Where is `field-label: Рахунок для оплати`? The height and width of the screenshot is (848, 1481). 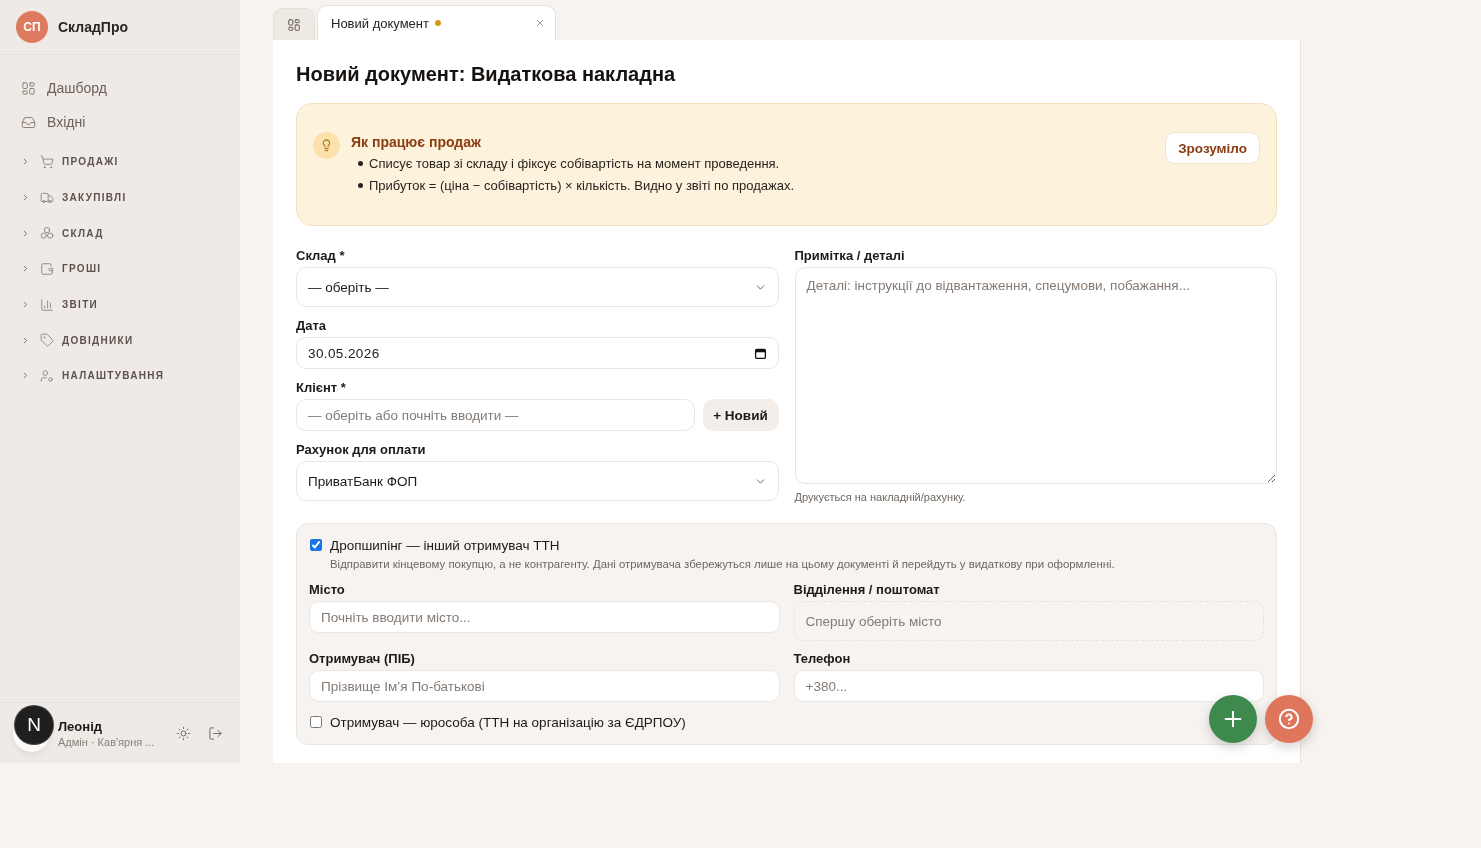
field-label: Рахунок для оплати is located at coordinates (361, 450).